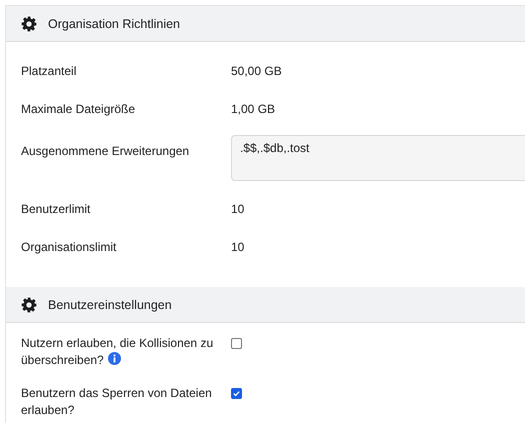  Describe the element at coordinates (110, 305) in the screenshot. I see `section-title: Benutzereinstellungen` at that location.